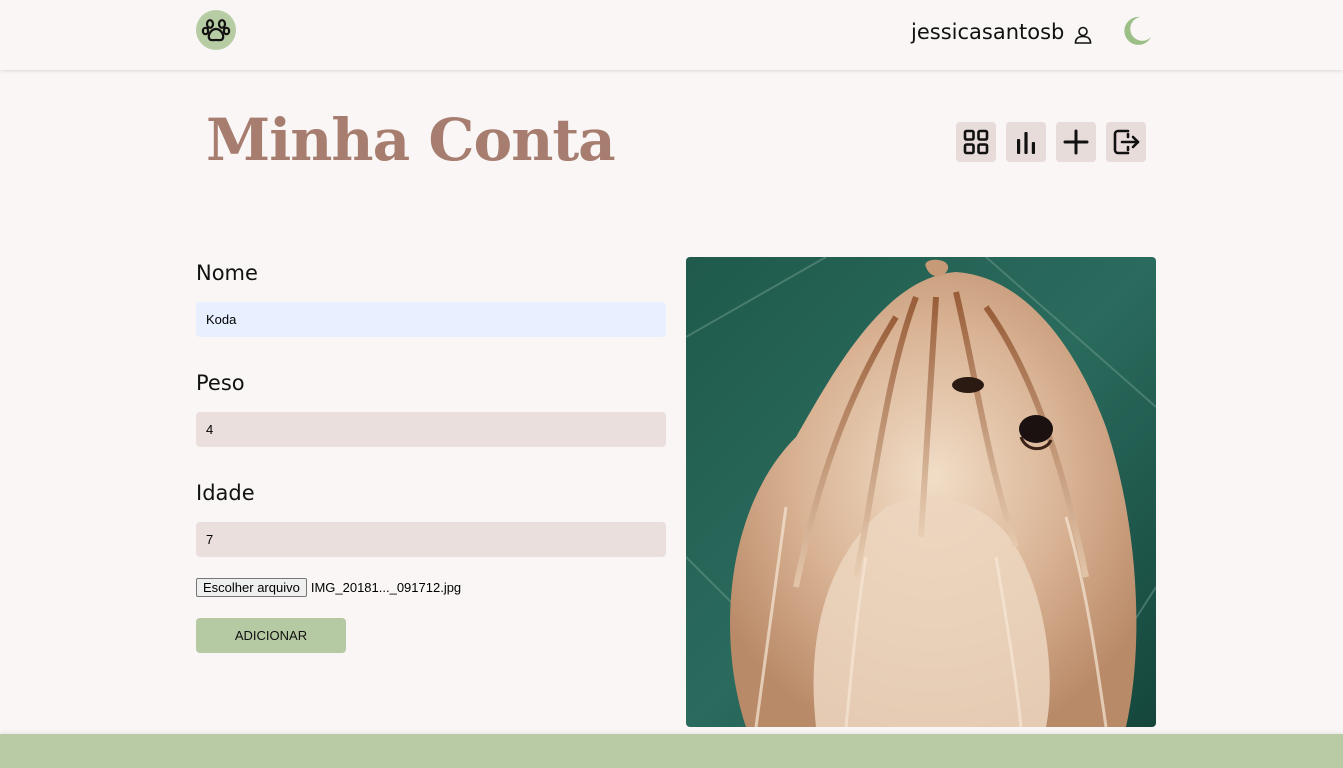 Image resolution: width=1343 pixels, height=768 pixels. Describe the element at coordinates (1051, 142) in the screenshot. I see `account-toolbar` at that location.